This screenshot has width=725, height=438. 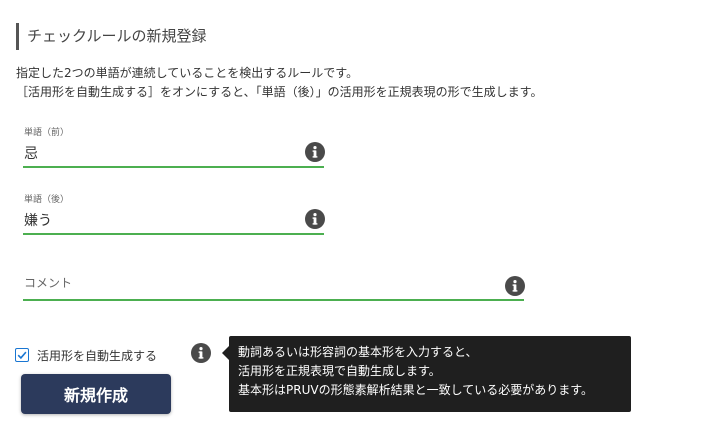 What do you see at coordinates (48, 282) in the screenshot?
I see `comment-input: コメント` at bounding box center [48, 282].